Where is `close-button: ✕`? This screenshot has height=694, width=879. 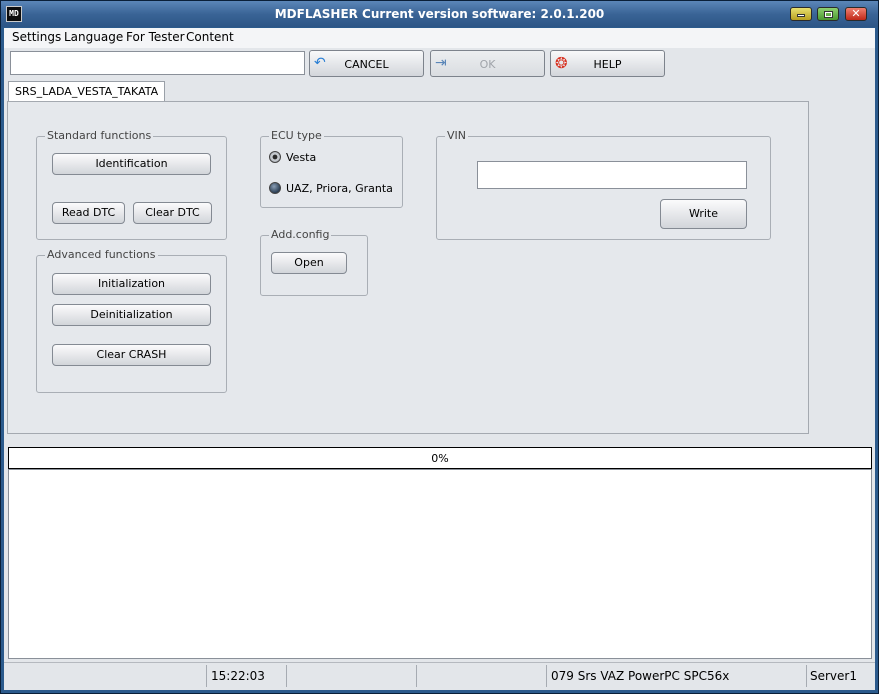 close-button: ✕ is located at coordinates (856, 14).